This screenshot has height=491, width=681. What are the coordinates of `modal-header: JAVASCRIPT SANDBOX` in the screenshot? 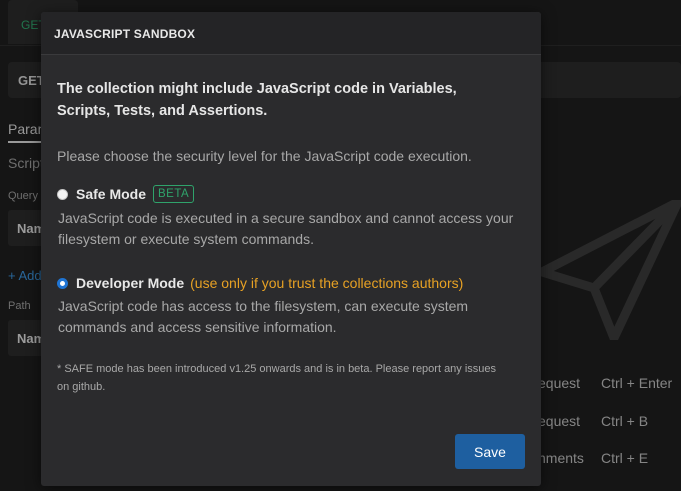 It's located at (291, 33).